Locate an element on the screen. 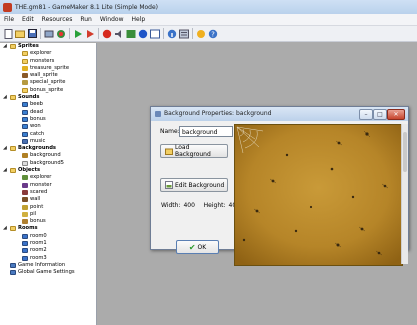 Image resolution: width=417 pixels, height=325 pixels. preview-scrollbar is located at coordinates (404, 194).